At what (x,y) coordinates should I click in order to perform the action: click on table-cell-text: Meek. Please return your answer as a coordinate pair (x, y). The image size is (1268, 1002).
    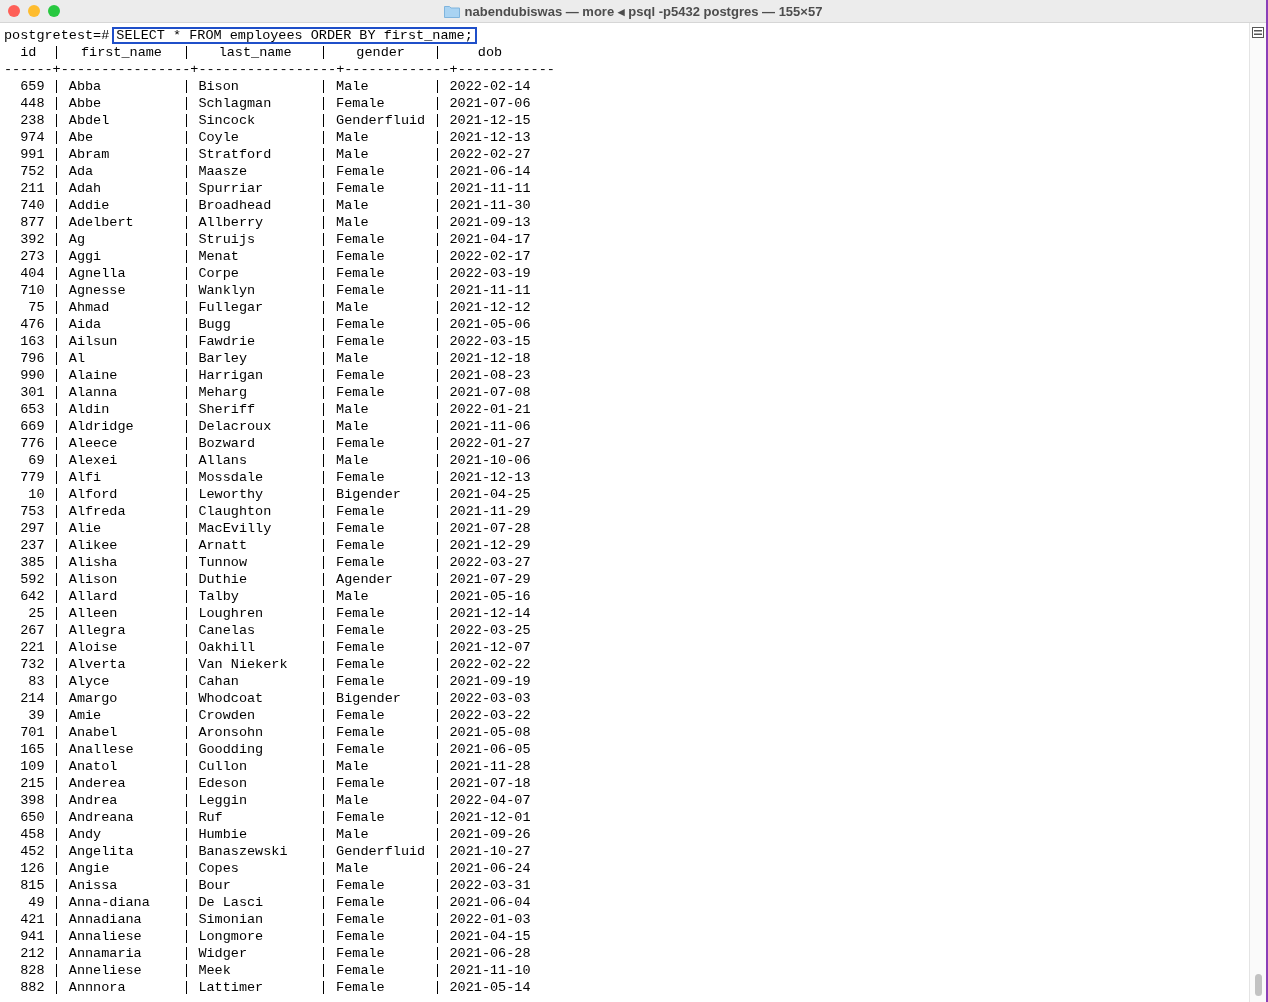
    Looking at the image, I should click on (214, 970).